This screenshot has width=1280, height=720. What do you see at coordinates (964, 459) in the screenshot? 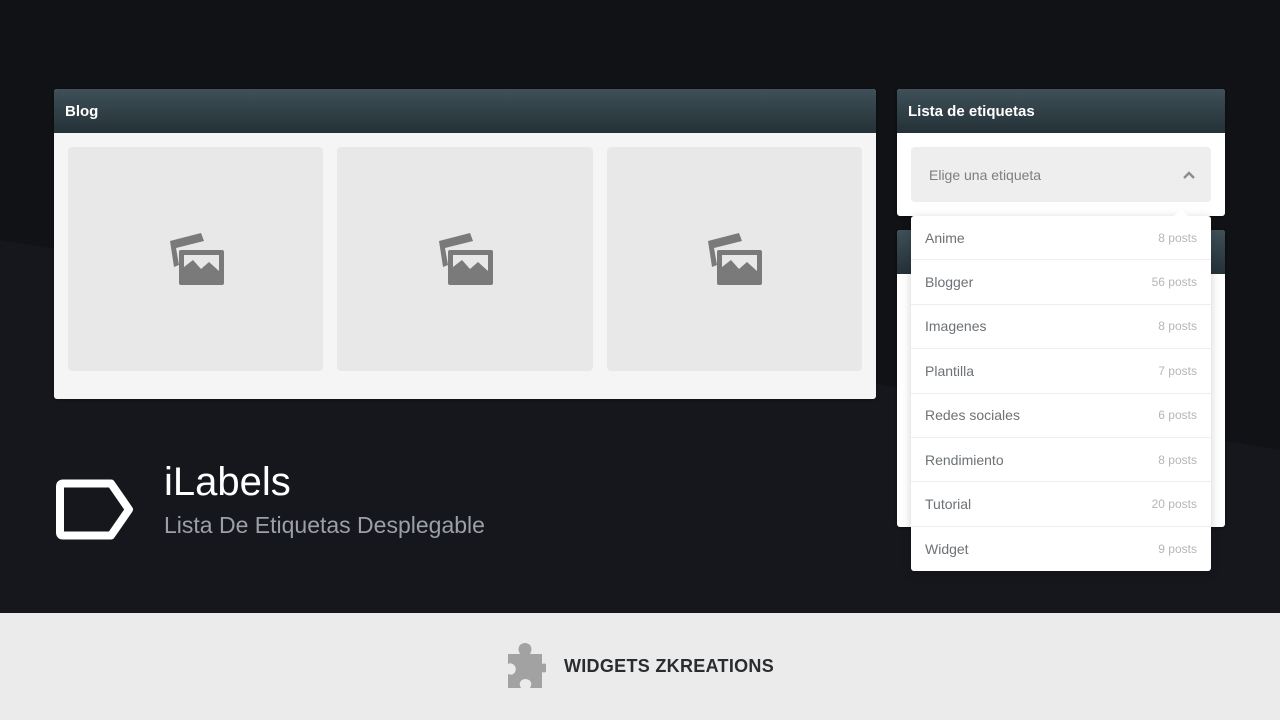
I see `option-name: Rendimiento` at bounding box center [964, 459].